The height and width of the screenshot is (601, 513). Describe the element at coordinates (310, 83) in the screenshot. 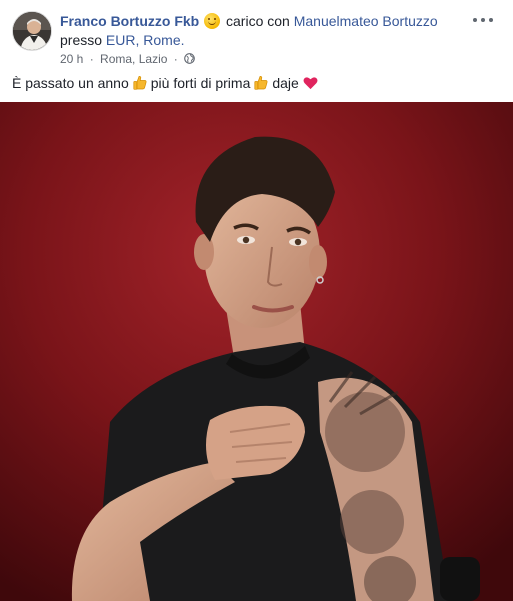

I see `red-heart-emoji-icon` at that location.